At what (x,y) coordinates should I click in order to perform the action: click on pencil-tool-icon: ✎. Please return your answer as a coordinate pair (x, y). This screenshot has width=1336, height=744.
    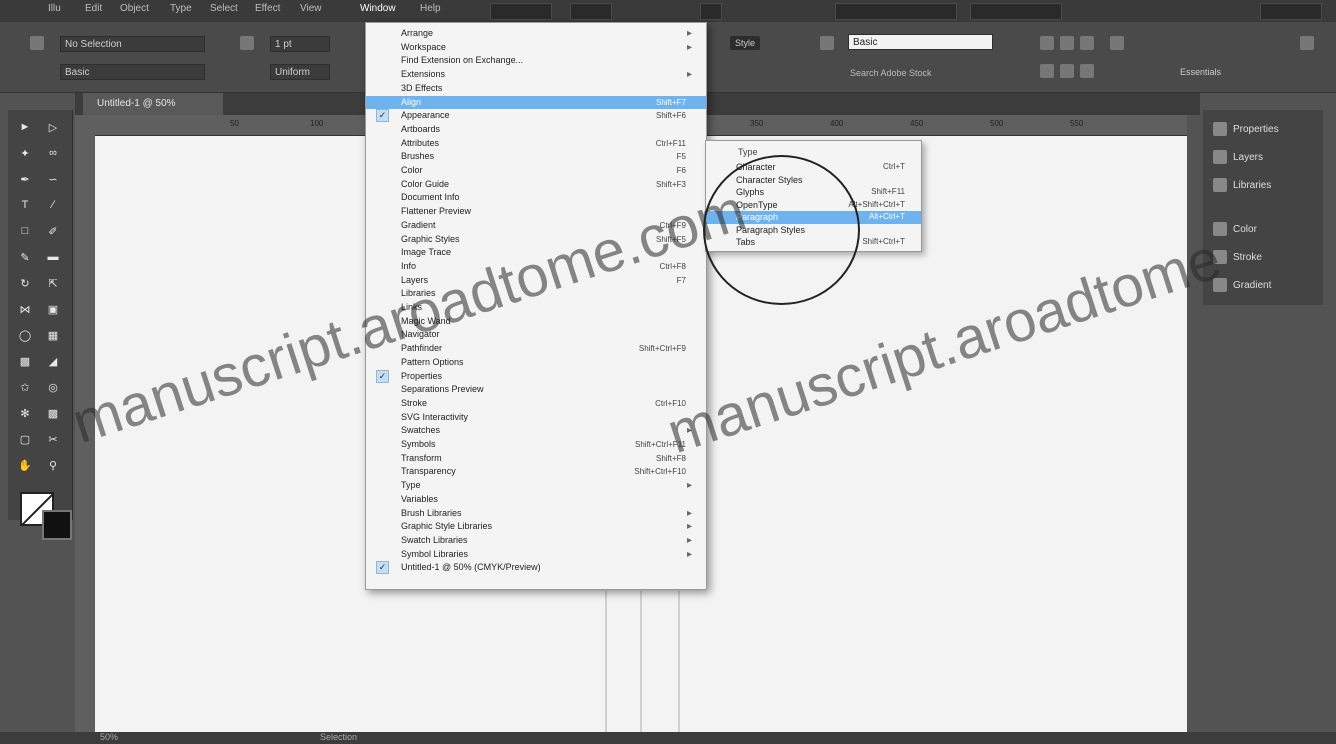
    Looking at the image, I should click on (25, 257).